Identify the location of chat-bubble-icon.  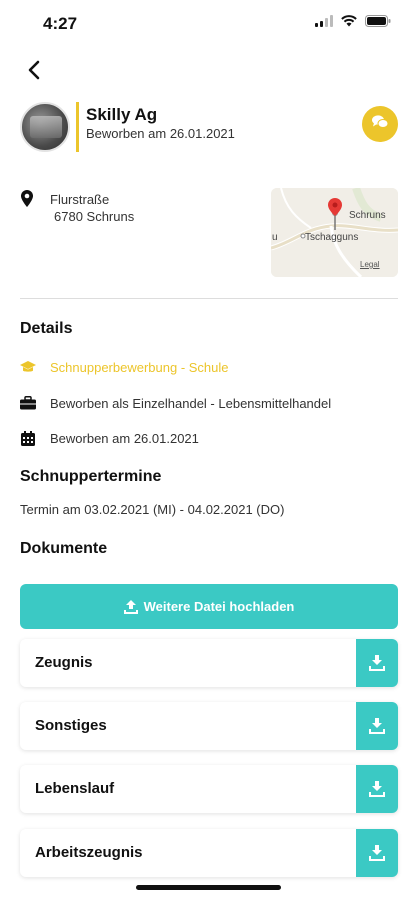
(380, 124).